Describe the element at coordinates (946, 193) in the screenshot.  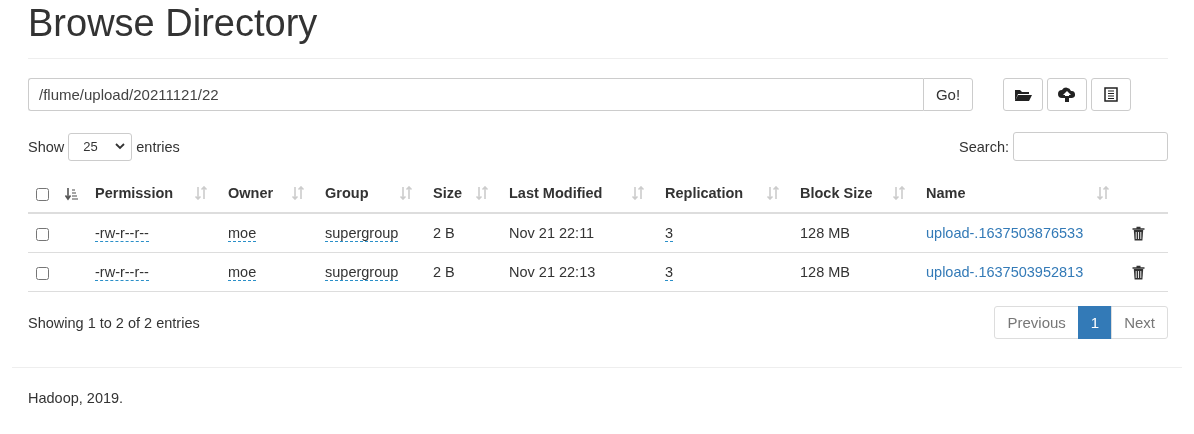
I see `column-header: Name` at that location.